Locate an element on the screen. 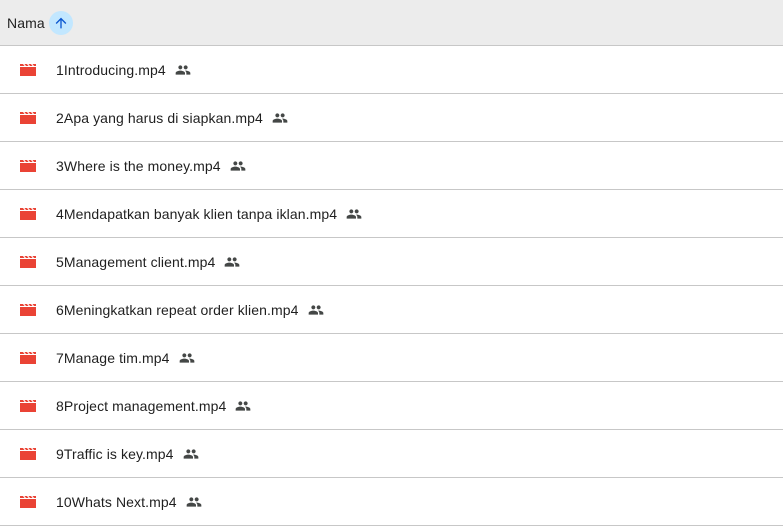  file-row: 10Whats Next.mp4 is located at coordinates (391, 502).